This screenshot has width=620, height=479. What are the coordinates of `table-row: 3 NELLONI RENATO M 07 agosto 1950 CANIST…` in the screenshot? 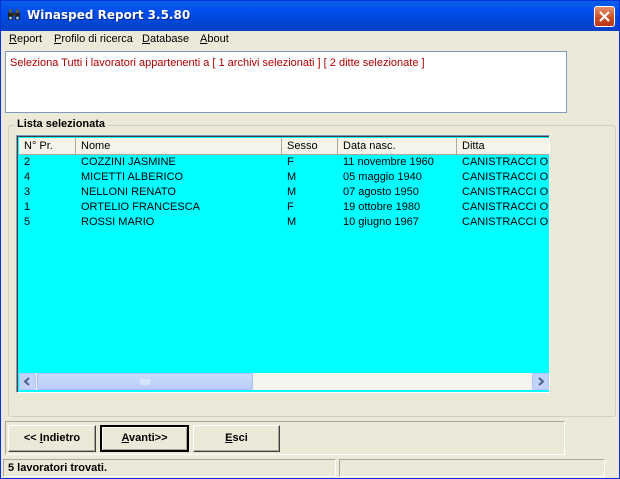 It's located at (284, 192).